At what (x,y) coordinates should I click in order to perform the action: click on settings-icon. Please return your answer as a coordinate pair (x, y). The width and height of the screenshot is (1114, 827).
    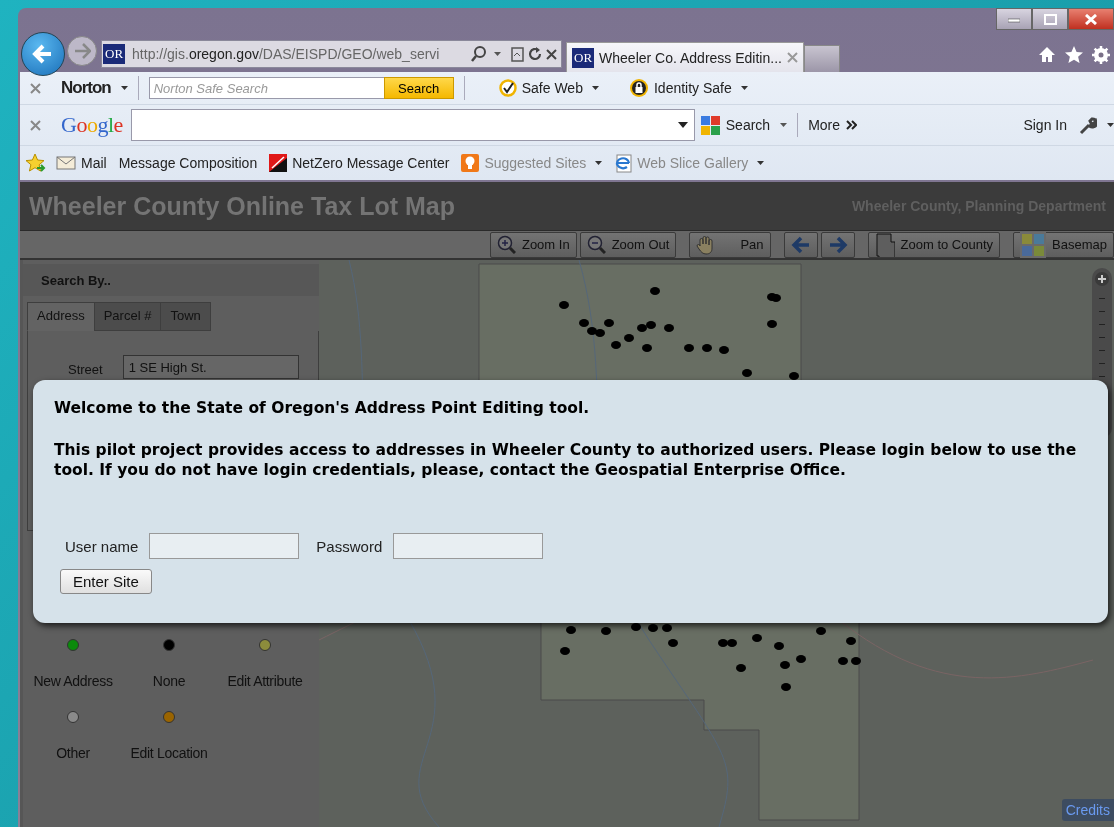
    Looking at the image, I should click on (1101, 55).